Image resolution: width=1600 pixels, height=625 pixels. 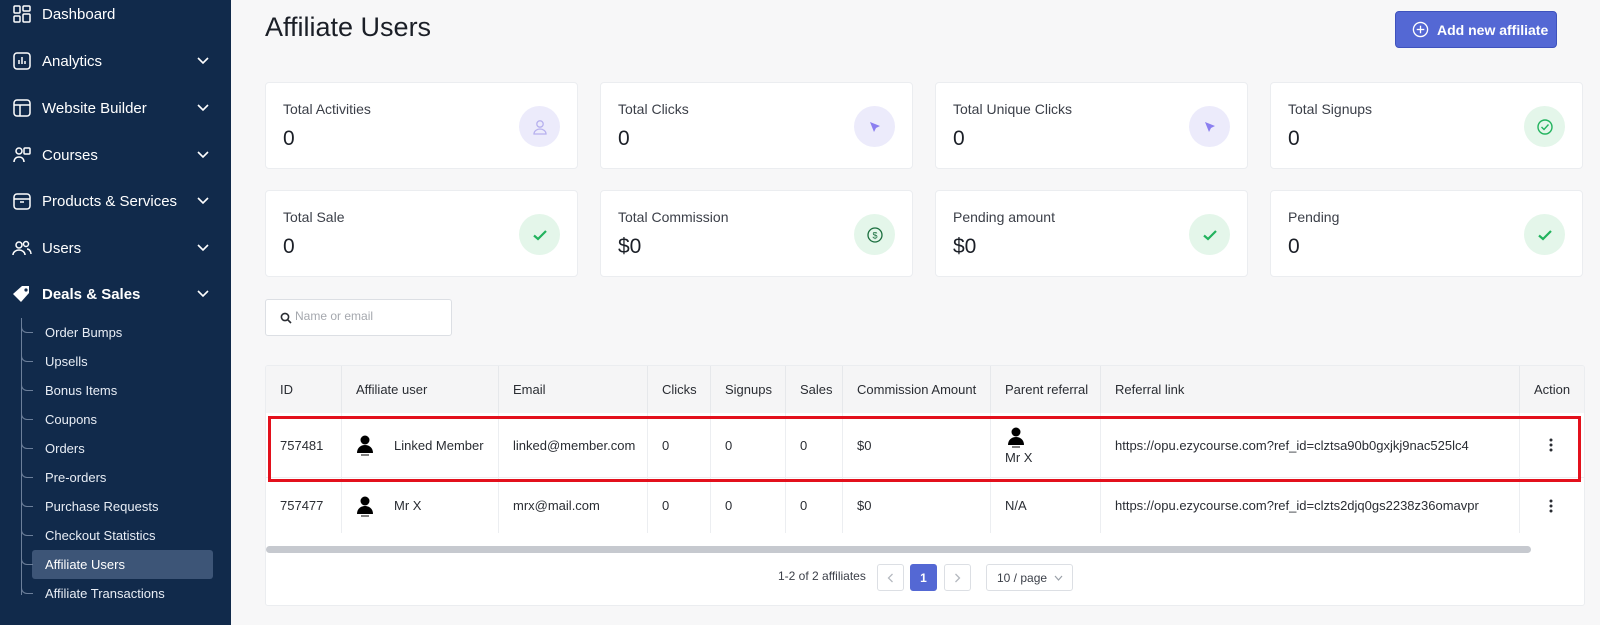 What do you see at coordinates (1544, 126) in the screenshot?
I see `check-circle-icon` at bounding box center [1544, 126].